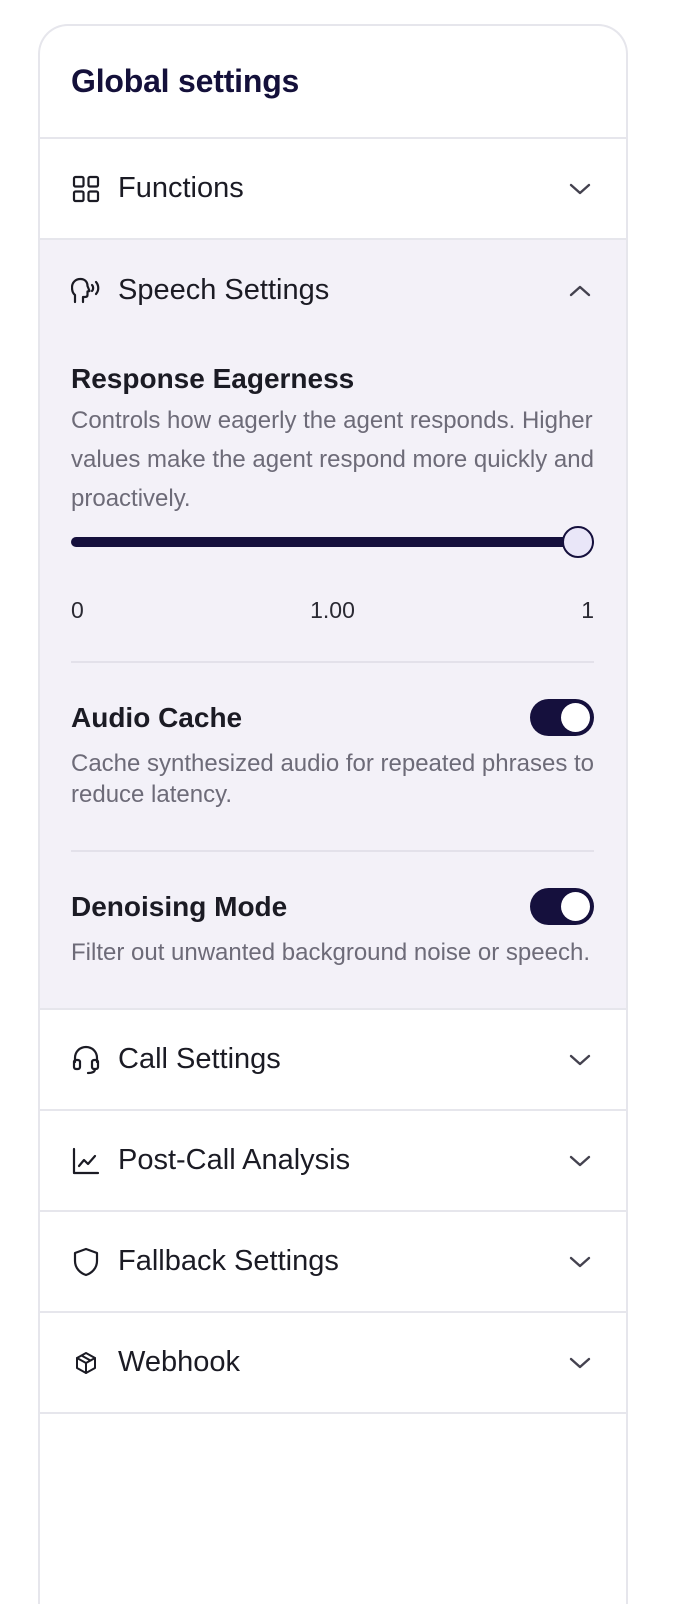 This screenshot has height=1604, width=686. Describe the element at coordinates (86, 1060) in the screenshot. I see `headset-icon` at that location.